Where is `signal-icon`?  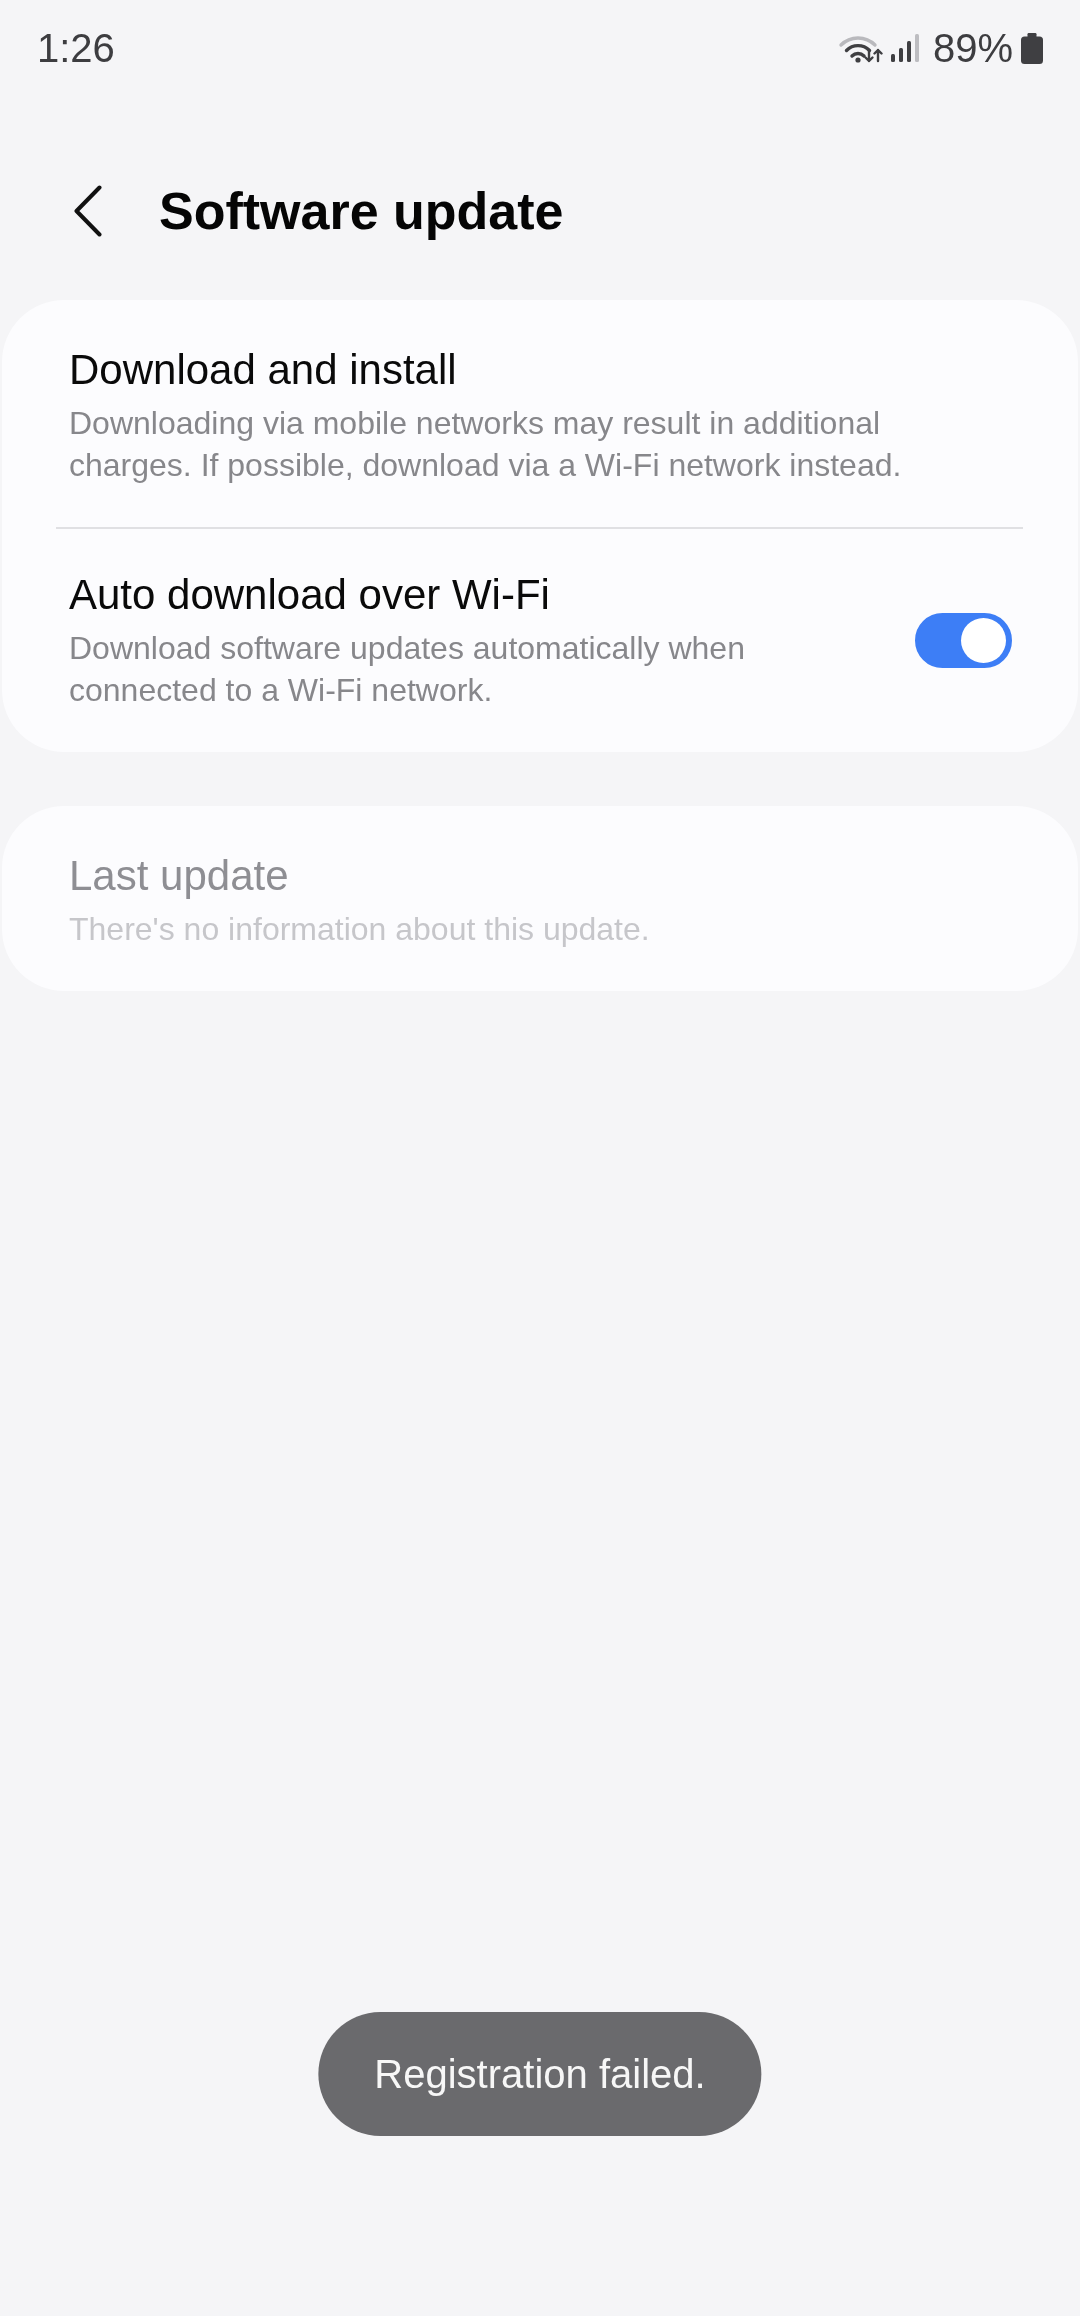 signal-icon is located at coordinates (904, 48).